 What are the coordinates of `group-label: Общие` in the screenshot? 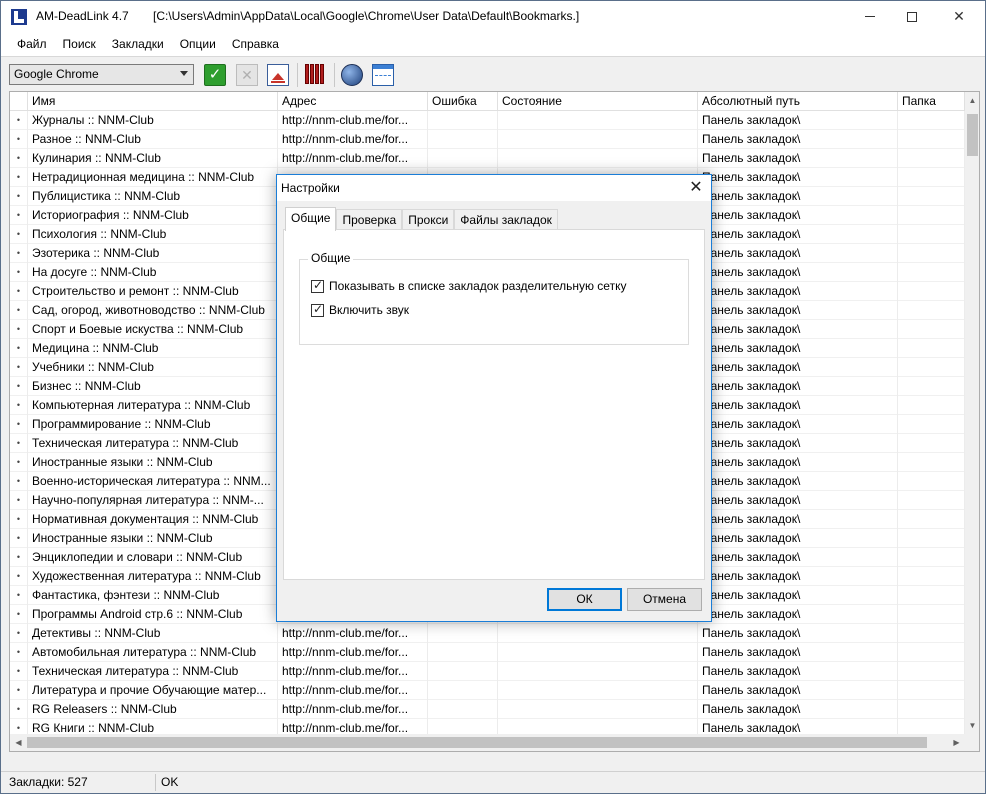 It's located at (331, 258).